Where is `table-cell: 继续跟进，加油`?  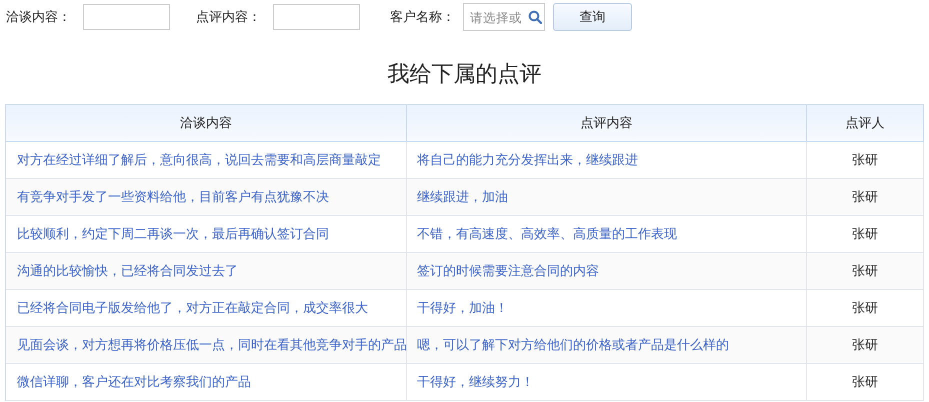 table-cell: 继续跟进，加油 is located at coordinates (607, 197).